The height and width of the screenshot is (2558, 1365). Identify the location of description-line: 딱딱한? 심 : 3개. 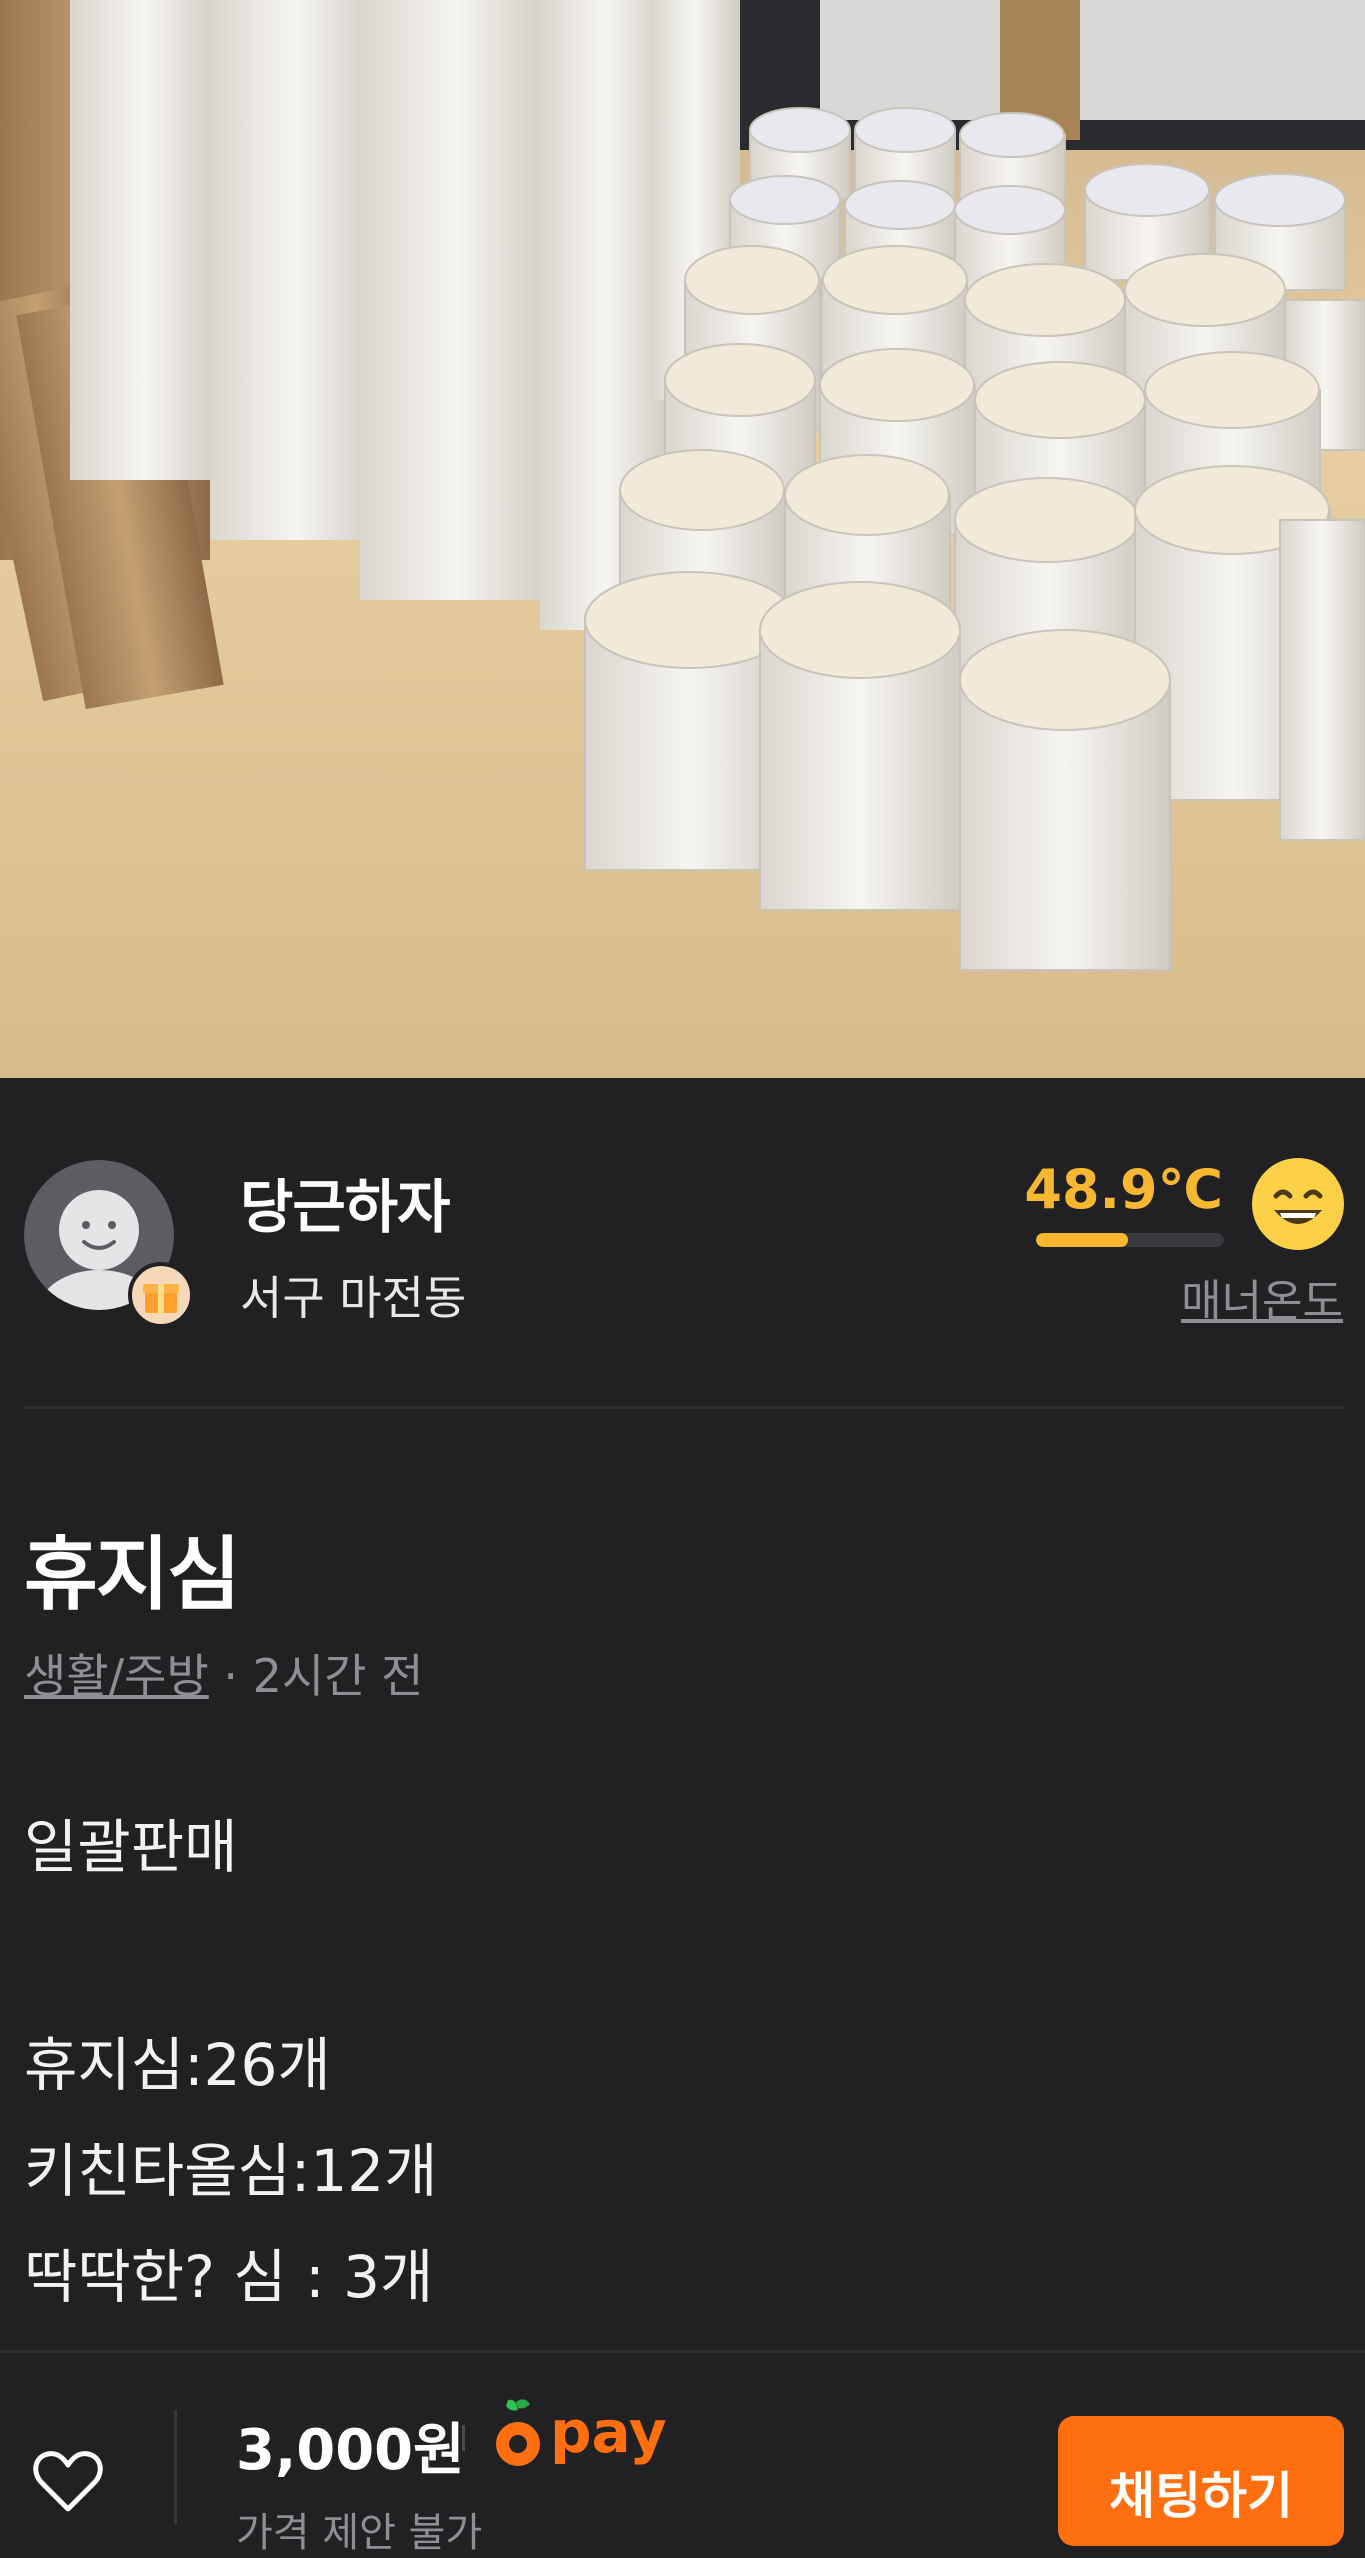
(229, 2277).